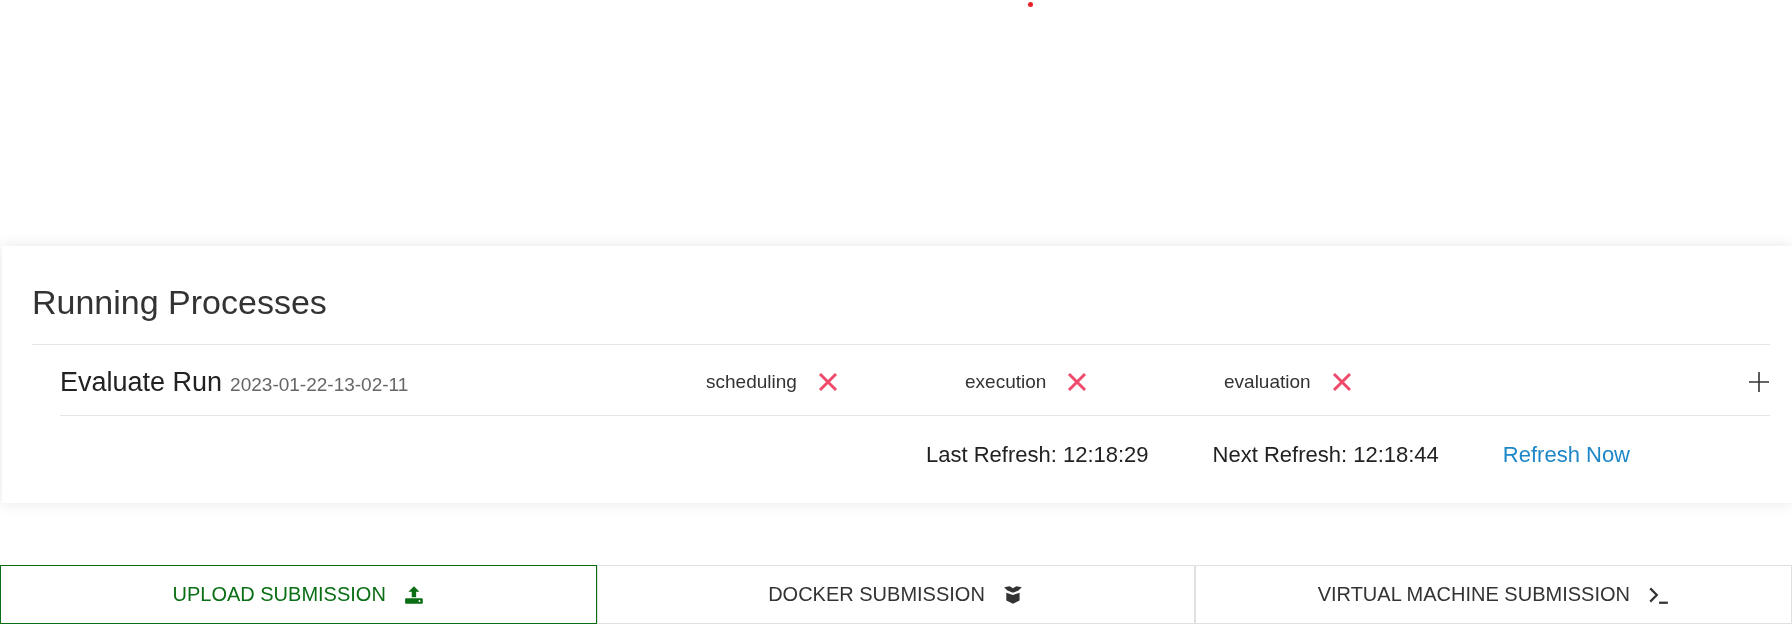  I want to click on stage-label: execution, so click(1006, 382).